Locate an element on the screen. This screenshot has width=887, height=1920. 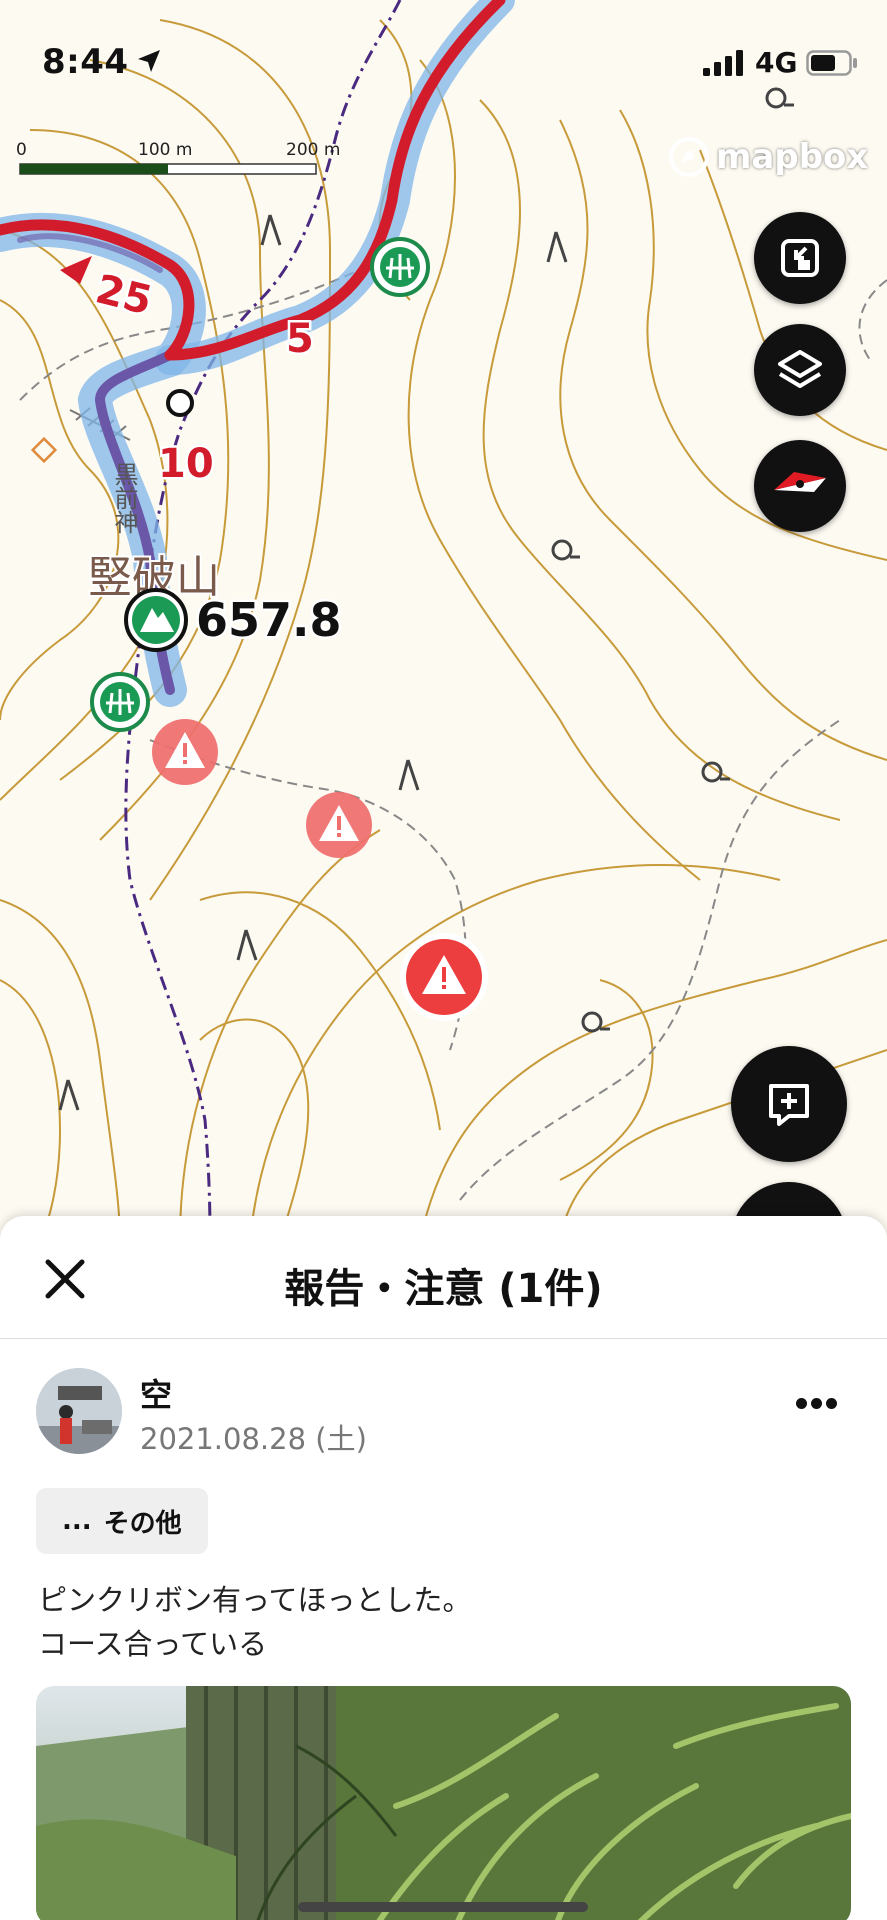
more-options-button is located at coordinates (816, 1403).